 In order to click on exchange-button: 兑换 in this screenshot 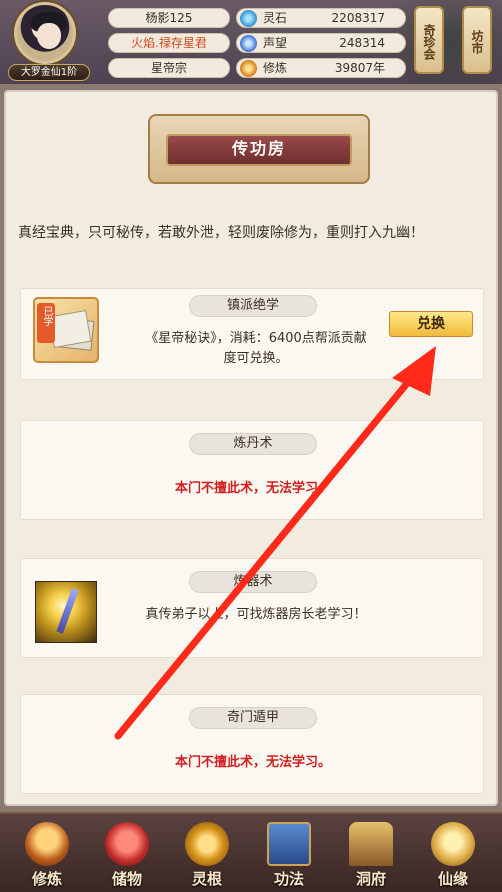, I will do `click(431, 324)`.